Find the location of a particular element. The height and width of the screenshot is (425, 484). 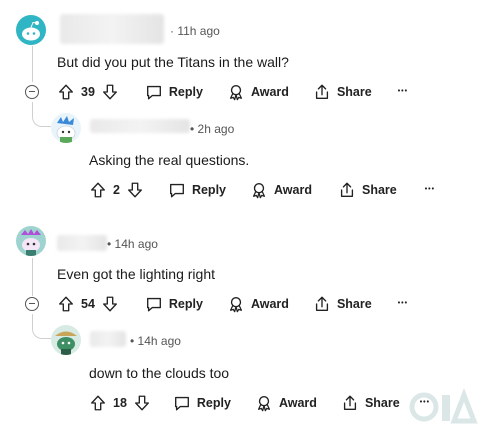

comment-text: But did you put the Titans in the wall? is located at coordinates (173, 62).